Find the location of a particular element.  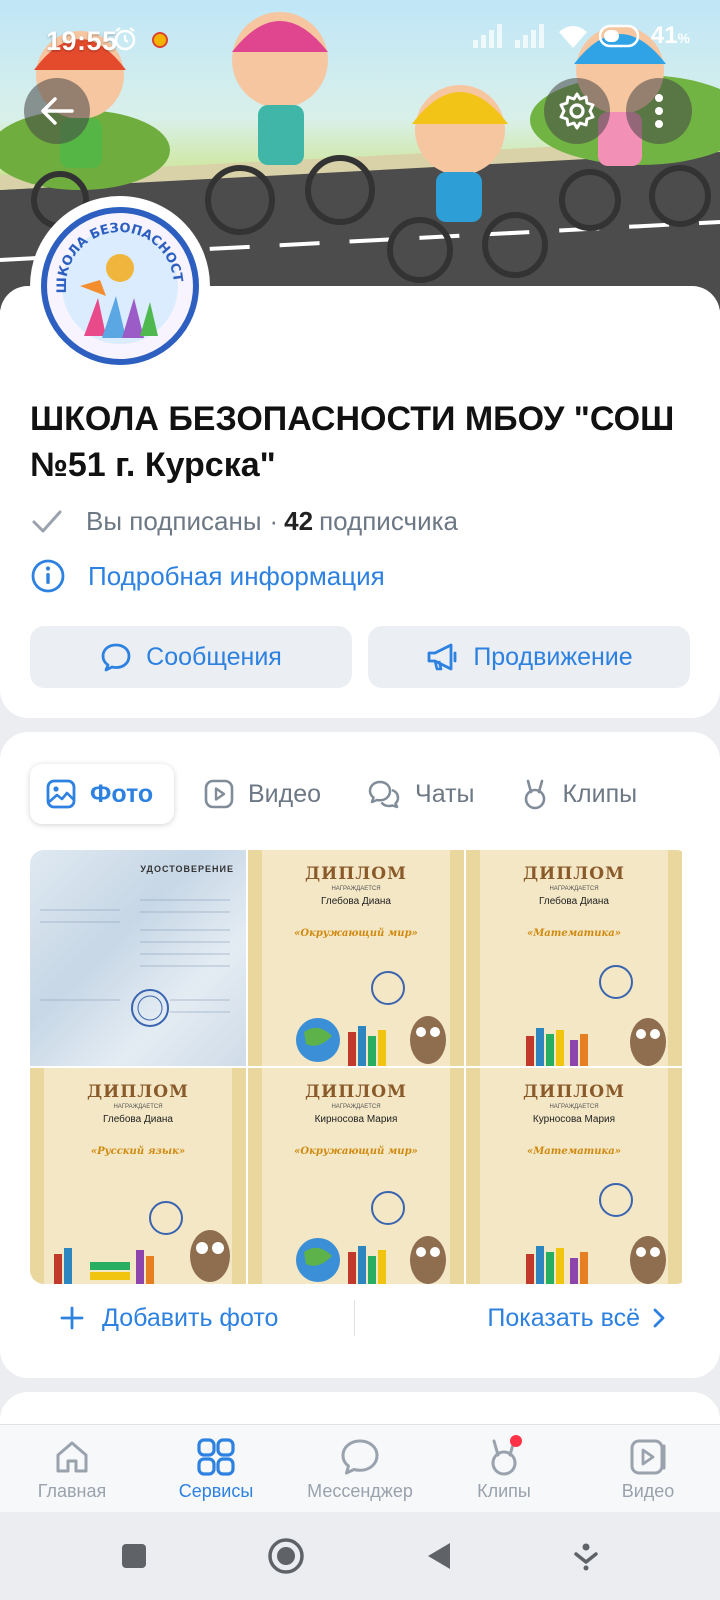

arrow-left-icon is located at coordinates (57, 111).